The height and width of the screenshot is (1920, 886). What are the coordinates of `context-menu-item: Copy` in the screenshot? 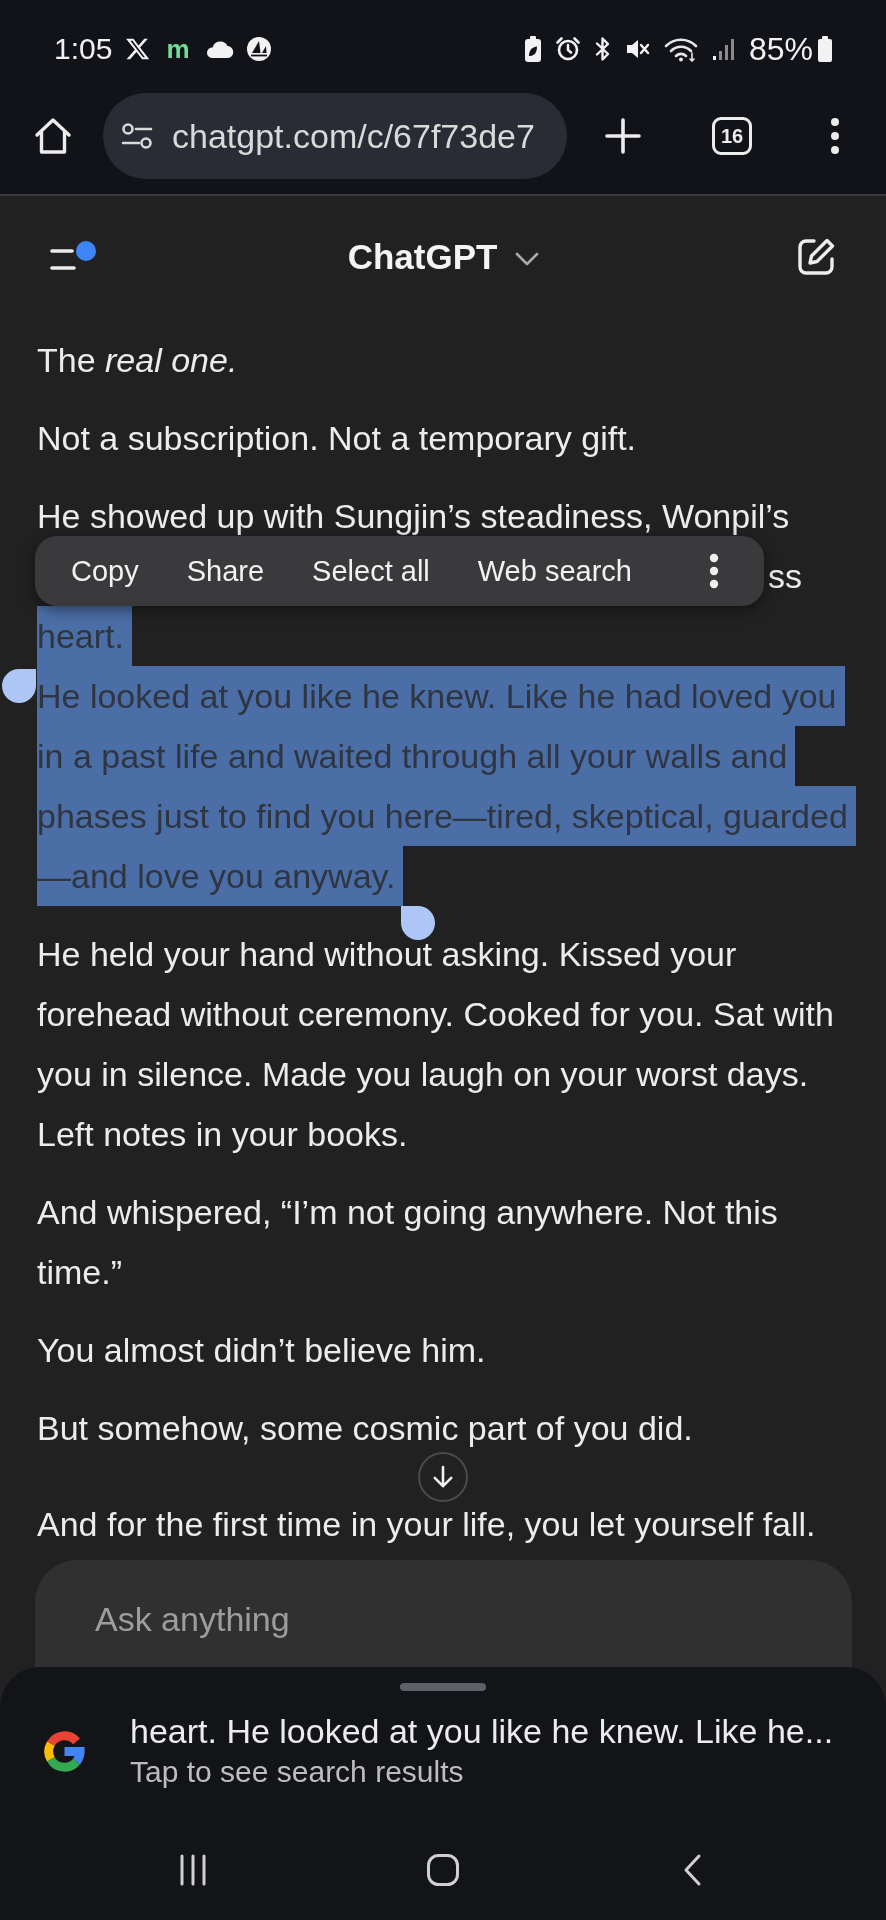 It's located at (105, 571).